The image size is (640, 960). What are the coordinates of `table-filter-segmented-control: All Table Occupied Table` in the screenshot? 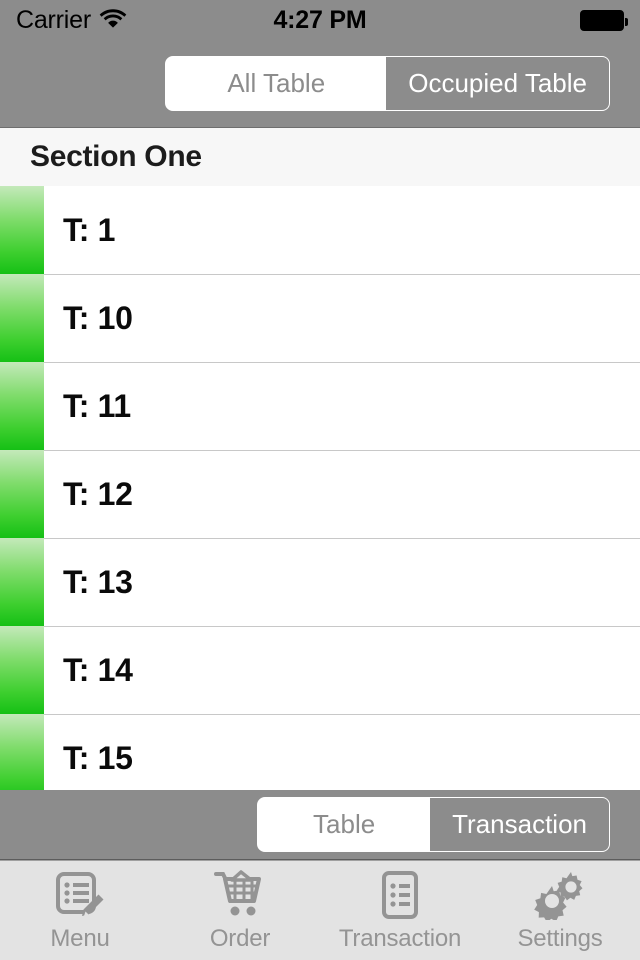 It's located at (387, 83).